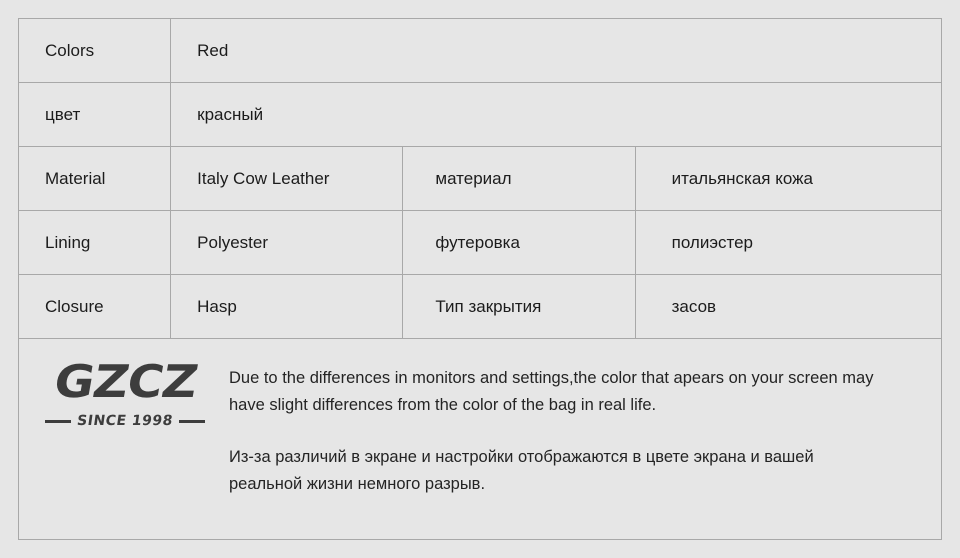 This screenshot has height=558, width=960. Describe the element at coordinates (94, 242) in the screenshot. I see `spec-label-lining: Lining` at that location.